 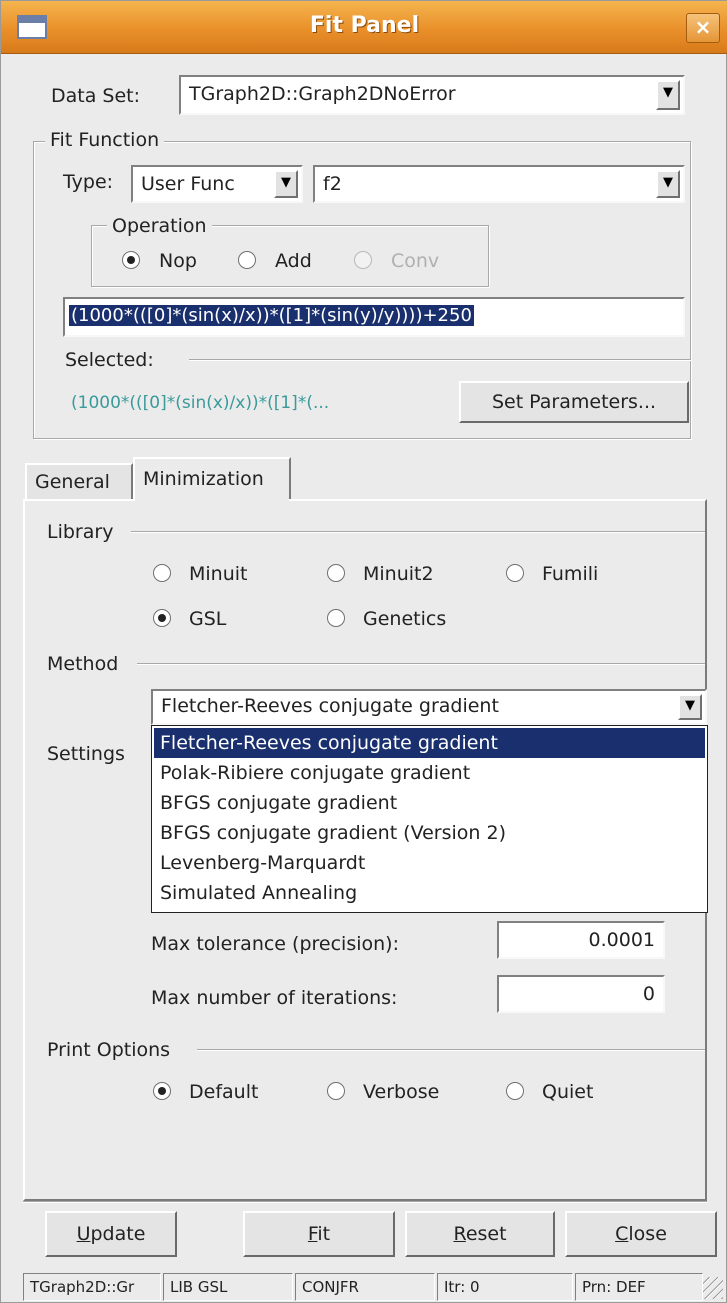 I want to click on bottom-divider, so click(x=365, y=1202).